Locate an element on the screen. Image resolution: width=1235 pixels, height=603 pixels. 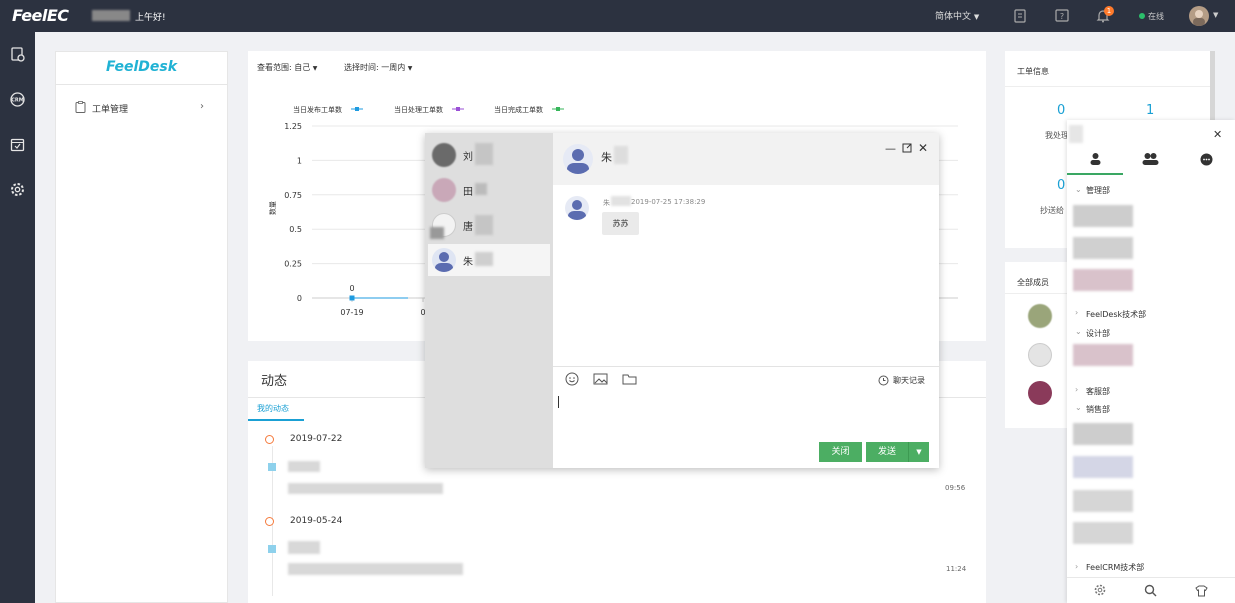
nav-ticket-icon is located at coordinates (17, 54).